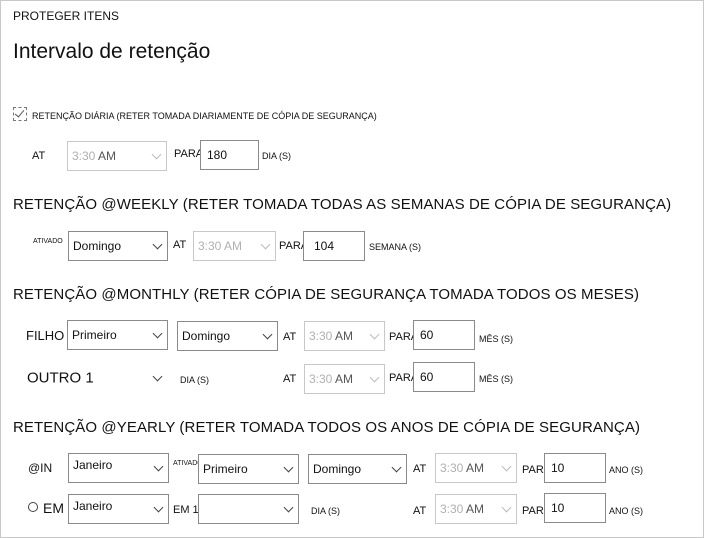  I want to click on weekly-count-input: 104, so click(334, 246).